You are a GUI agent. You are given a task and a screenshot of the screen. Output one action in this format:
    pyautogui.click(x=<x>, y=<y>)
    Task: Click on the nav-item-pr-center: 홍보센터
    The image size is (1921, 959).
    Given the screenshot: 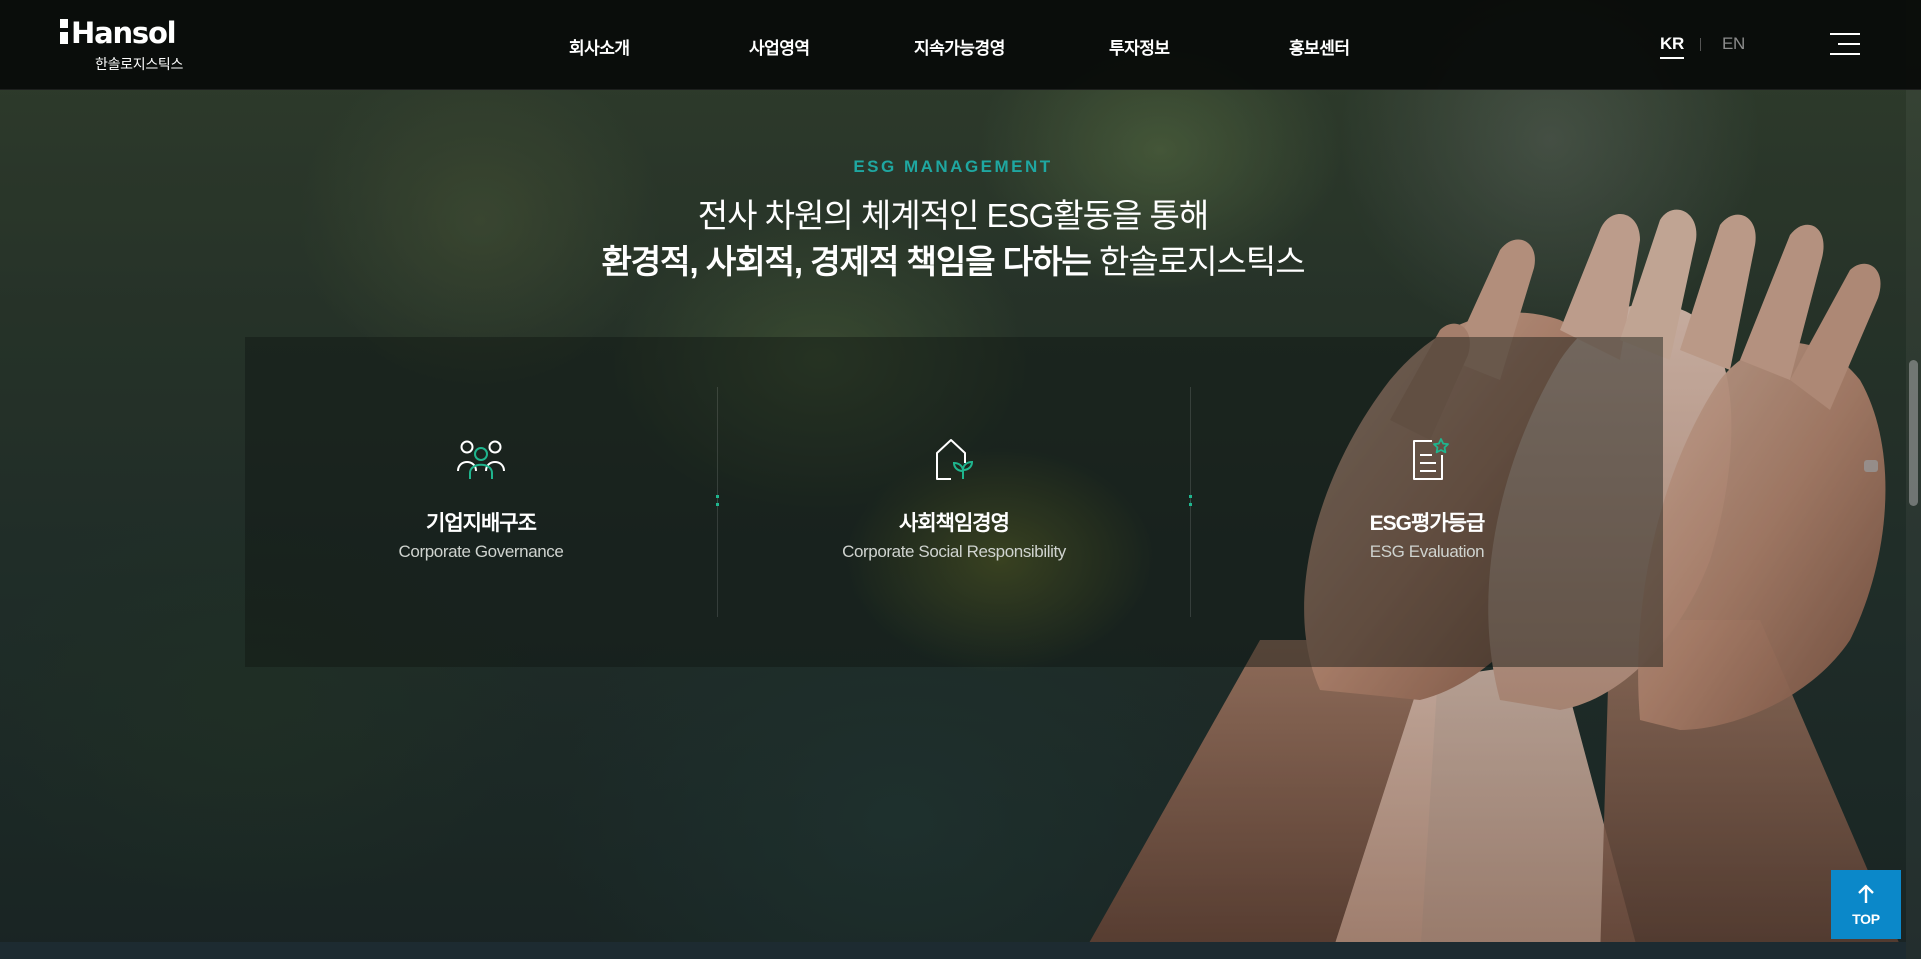 What is the action you would take?
    pyautogui.click(x=1319, y=46)
    